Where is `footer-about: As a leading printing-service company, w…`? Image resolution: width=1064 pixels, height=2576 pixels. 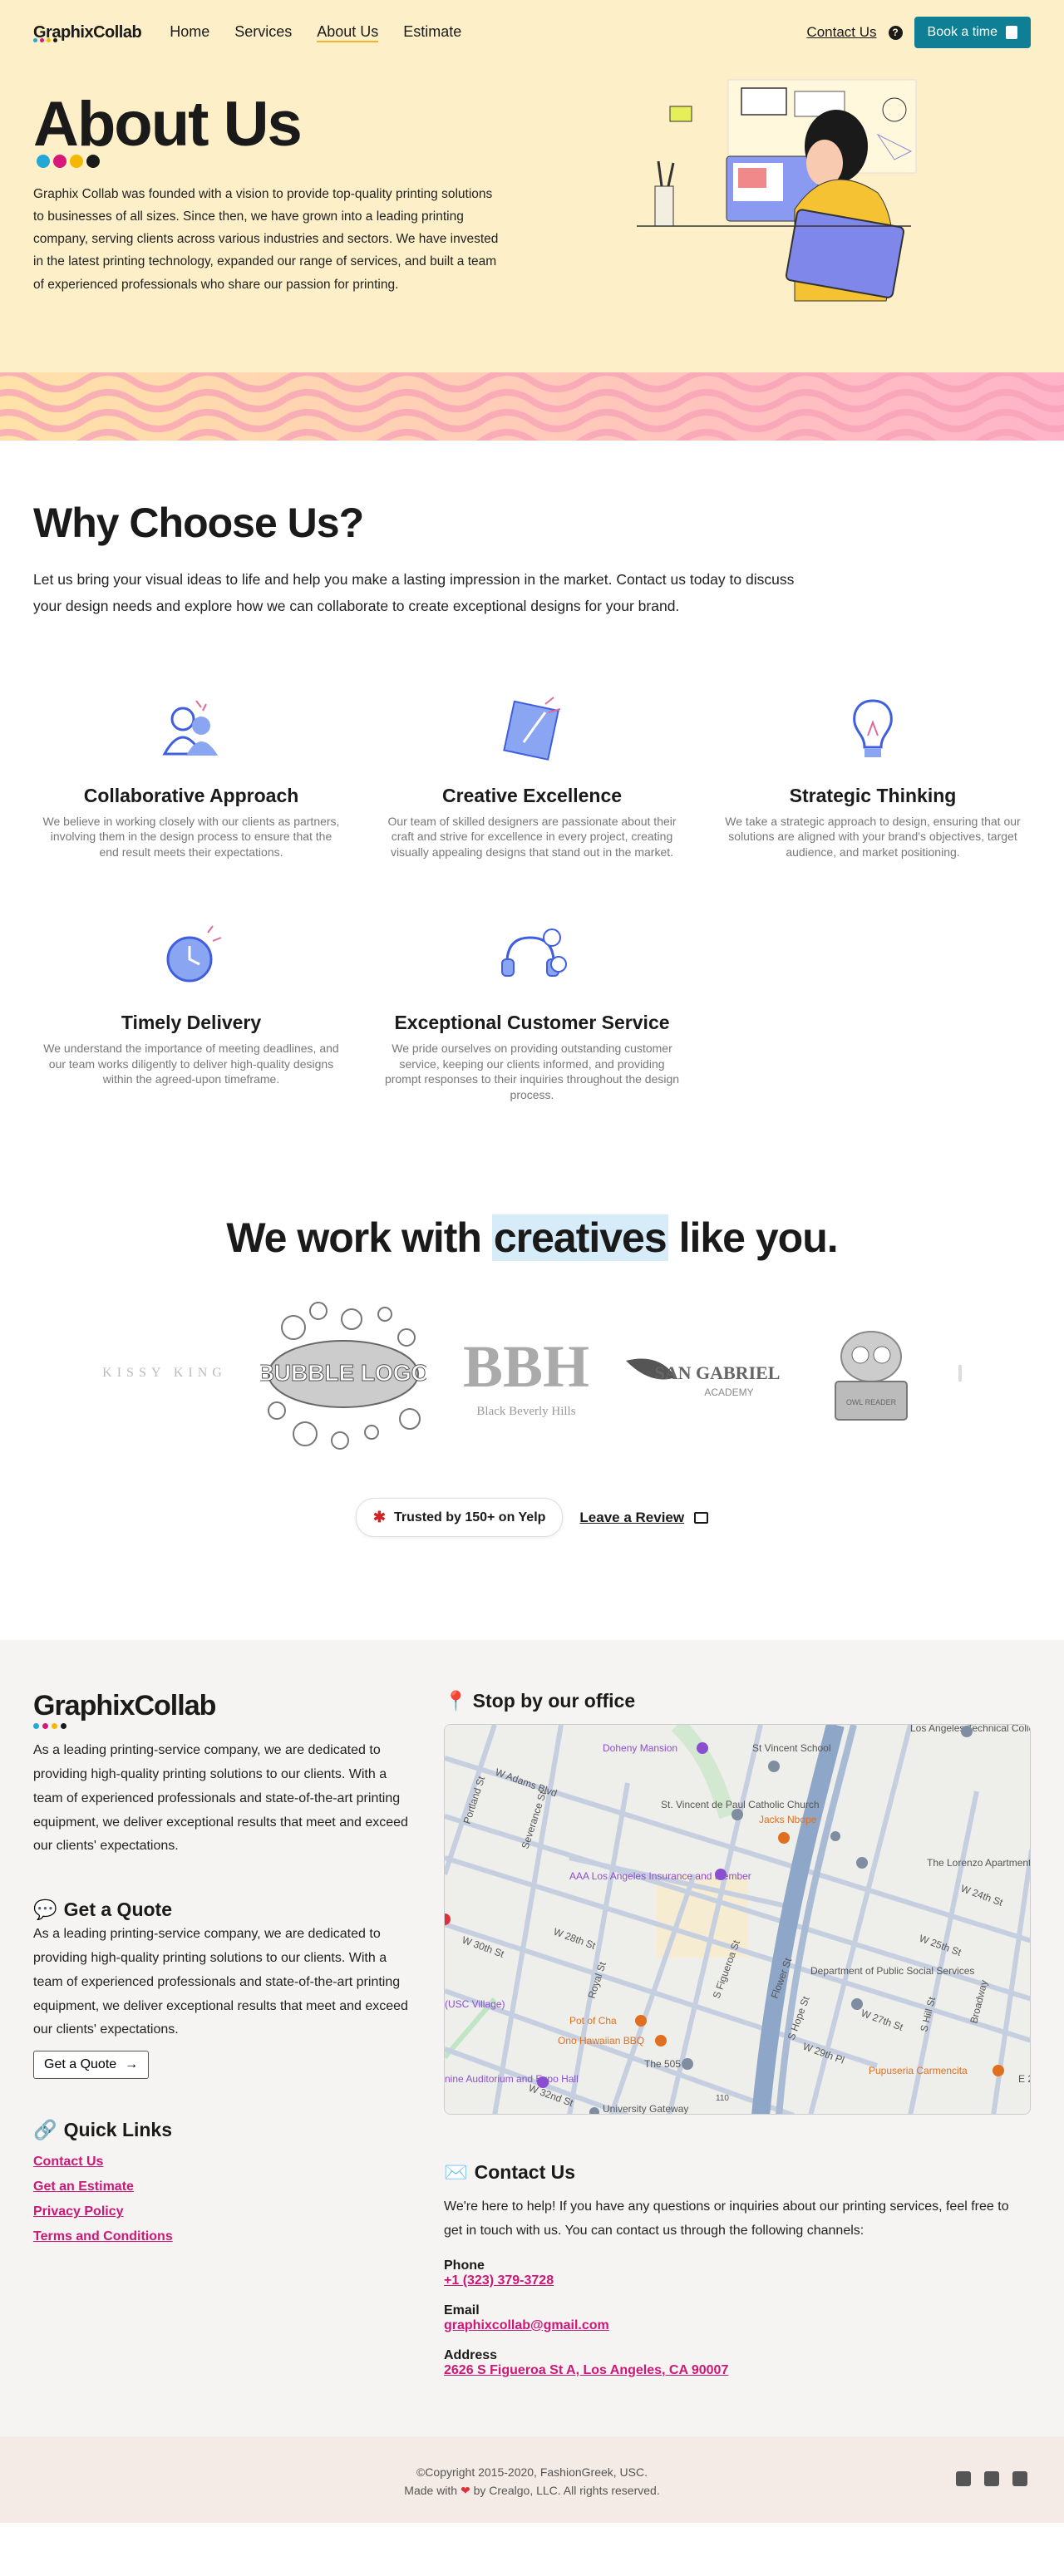 footer-about: As a leading printing-service company, w… is located at coordinates (220, 1798).